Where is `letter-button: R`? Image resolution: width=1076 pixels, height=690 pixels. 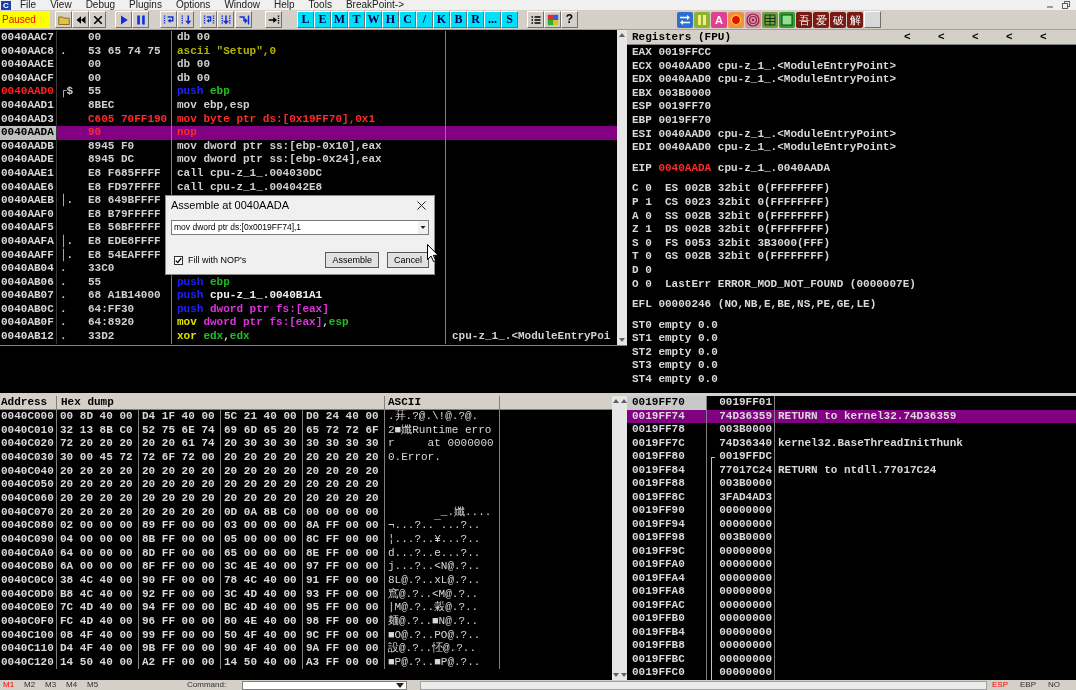
letter-button: R is located at coordinates (475, 19).